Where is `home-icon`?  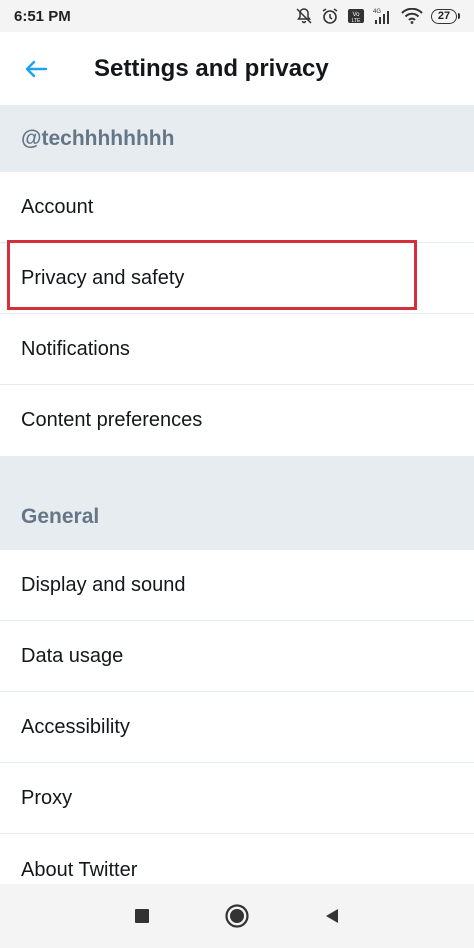
home-icon is located at coordinates (237, 916).